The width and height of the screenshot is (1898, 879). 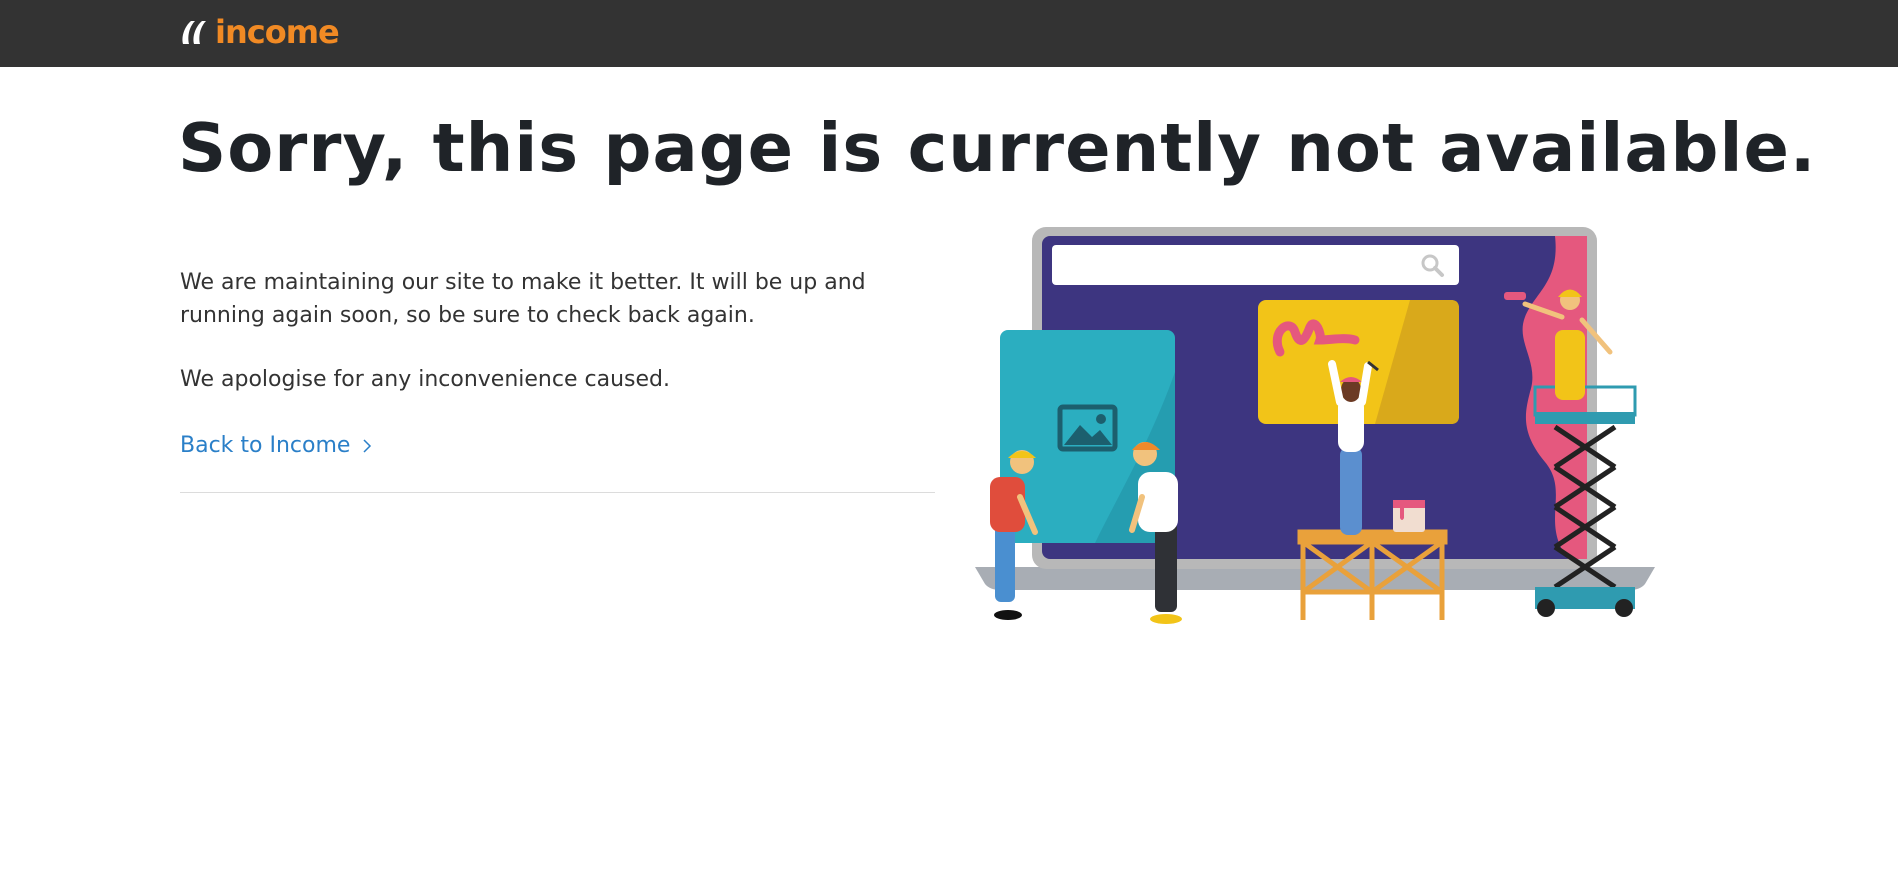 What do you see at coordinates (949, 33) in the screenshot?
I see `top-navigation-bar: income` at bounding box center [949, 33].